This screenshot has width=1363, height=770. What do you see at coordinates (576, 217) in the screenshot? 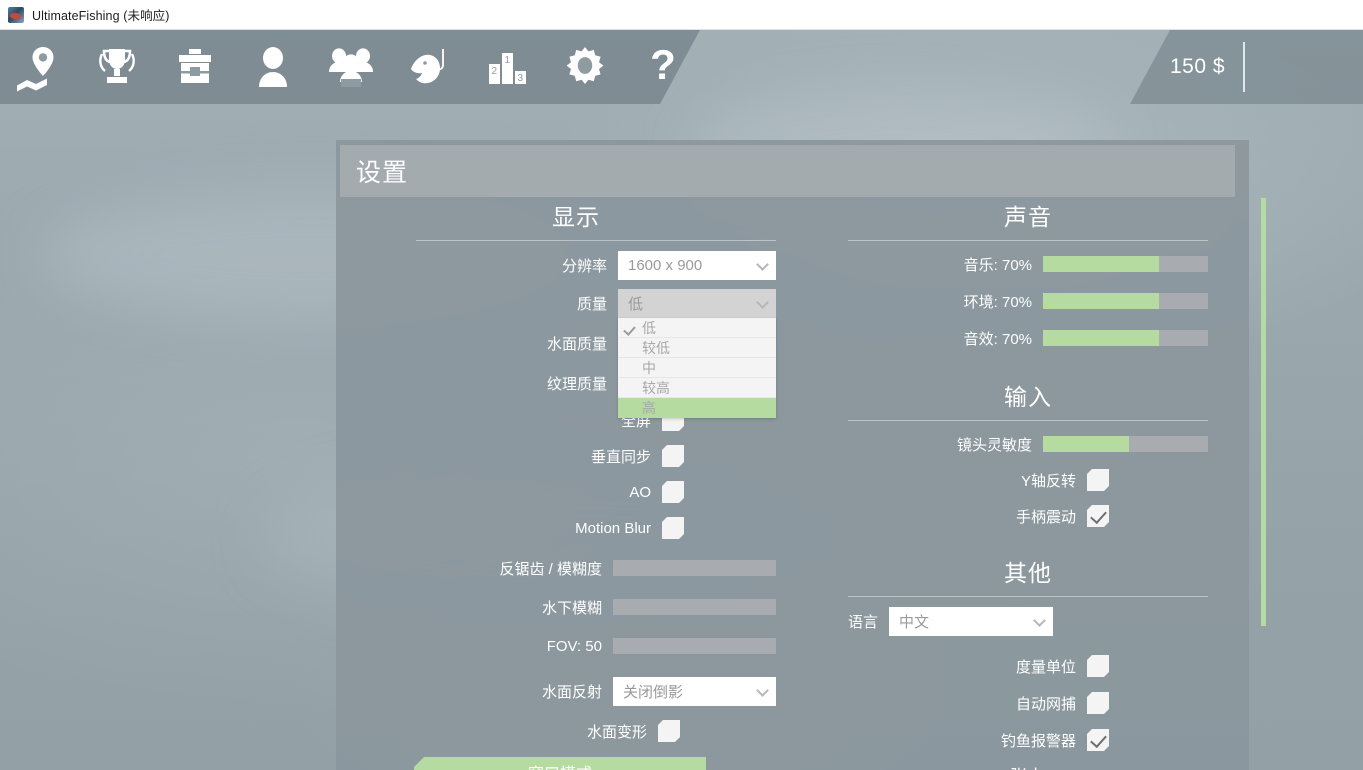
I see `display-section-heading: 显示` at bounding box center [576, 217].